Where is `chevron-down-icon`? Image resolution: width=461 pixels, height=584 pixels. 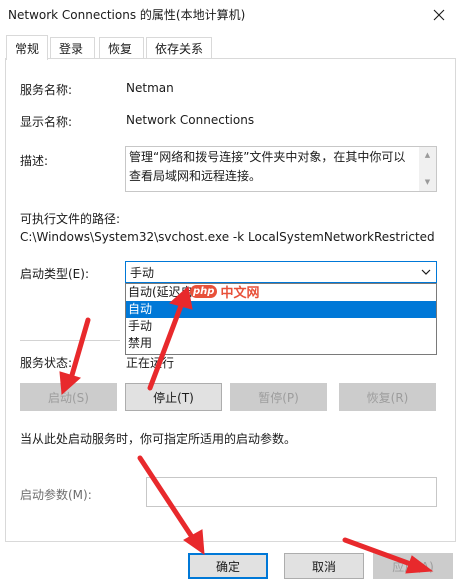 chevron-down-icon is located at coordinates (426, 272).